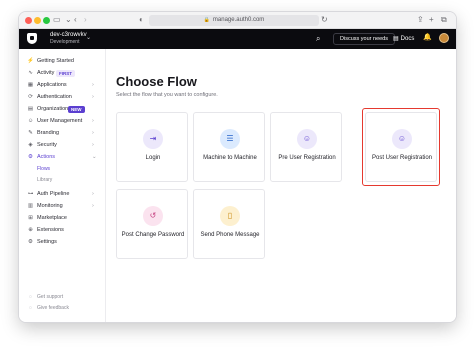 The width and height of the screenshot is (474, 347). What do you see at coordinates (30, 61) in the screenshot?
I see `rocket-icon: ⚡` at bounding box center [30, 61].